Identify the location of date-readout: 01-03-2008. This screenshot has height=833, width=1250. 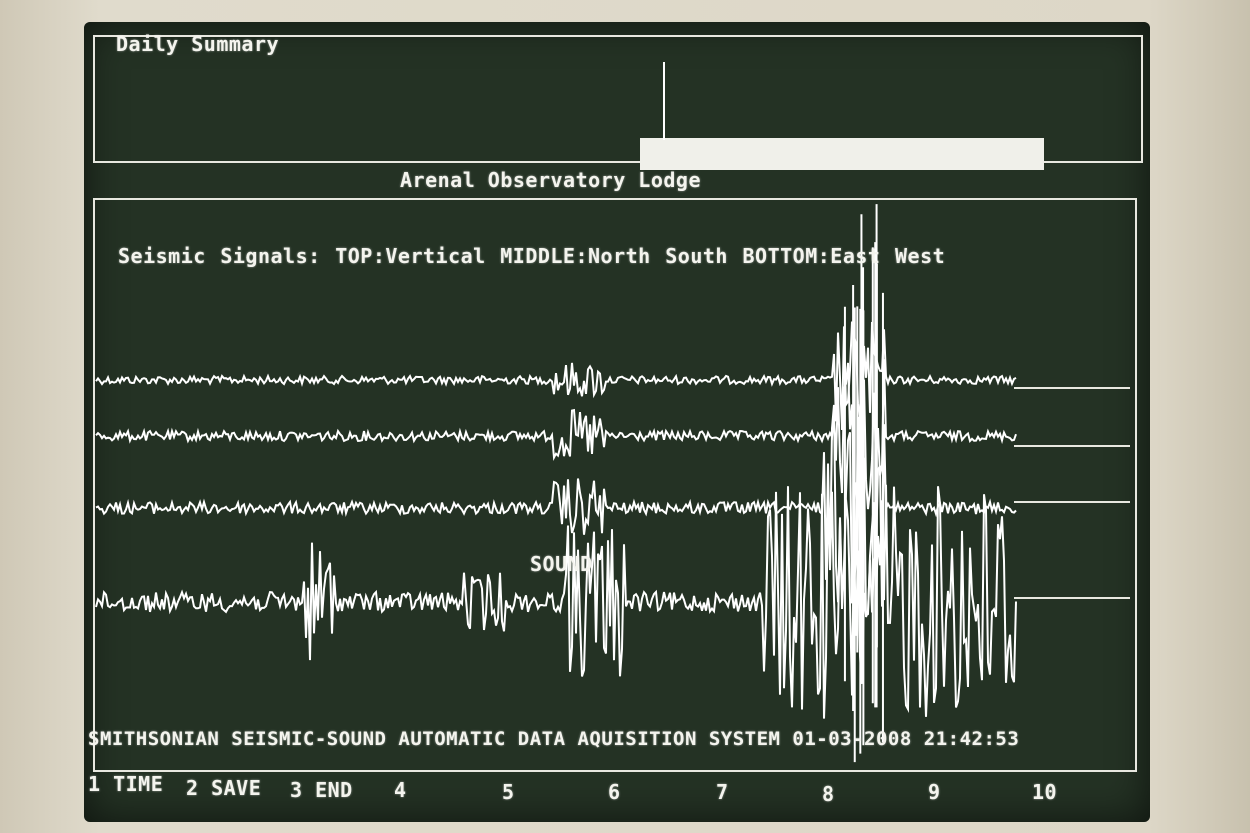
(852, 739).